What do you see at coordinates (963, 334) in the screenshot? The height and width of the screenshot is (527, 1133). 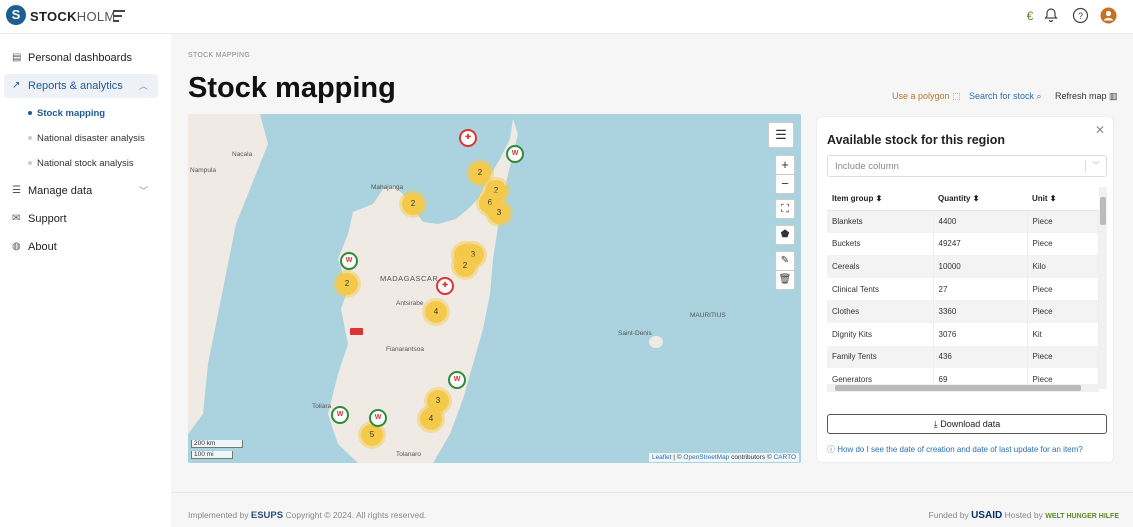 I see `table-row: Dignity Kits 3076 Kit` at bounding box center [963, 334].